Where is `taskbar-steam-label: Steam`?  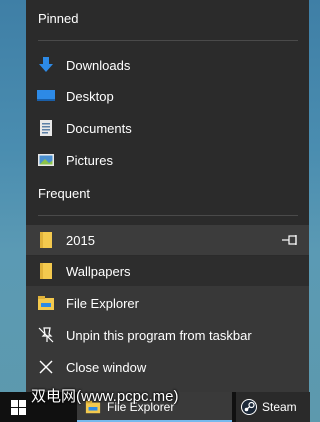
taskbar-steam-label: Steam is located at coordinates (279, 407).